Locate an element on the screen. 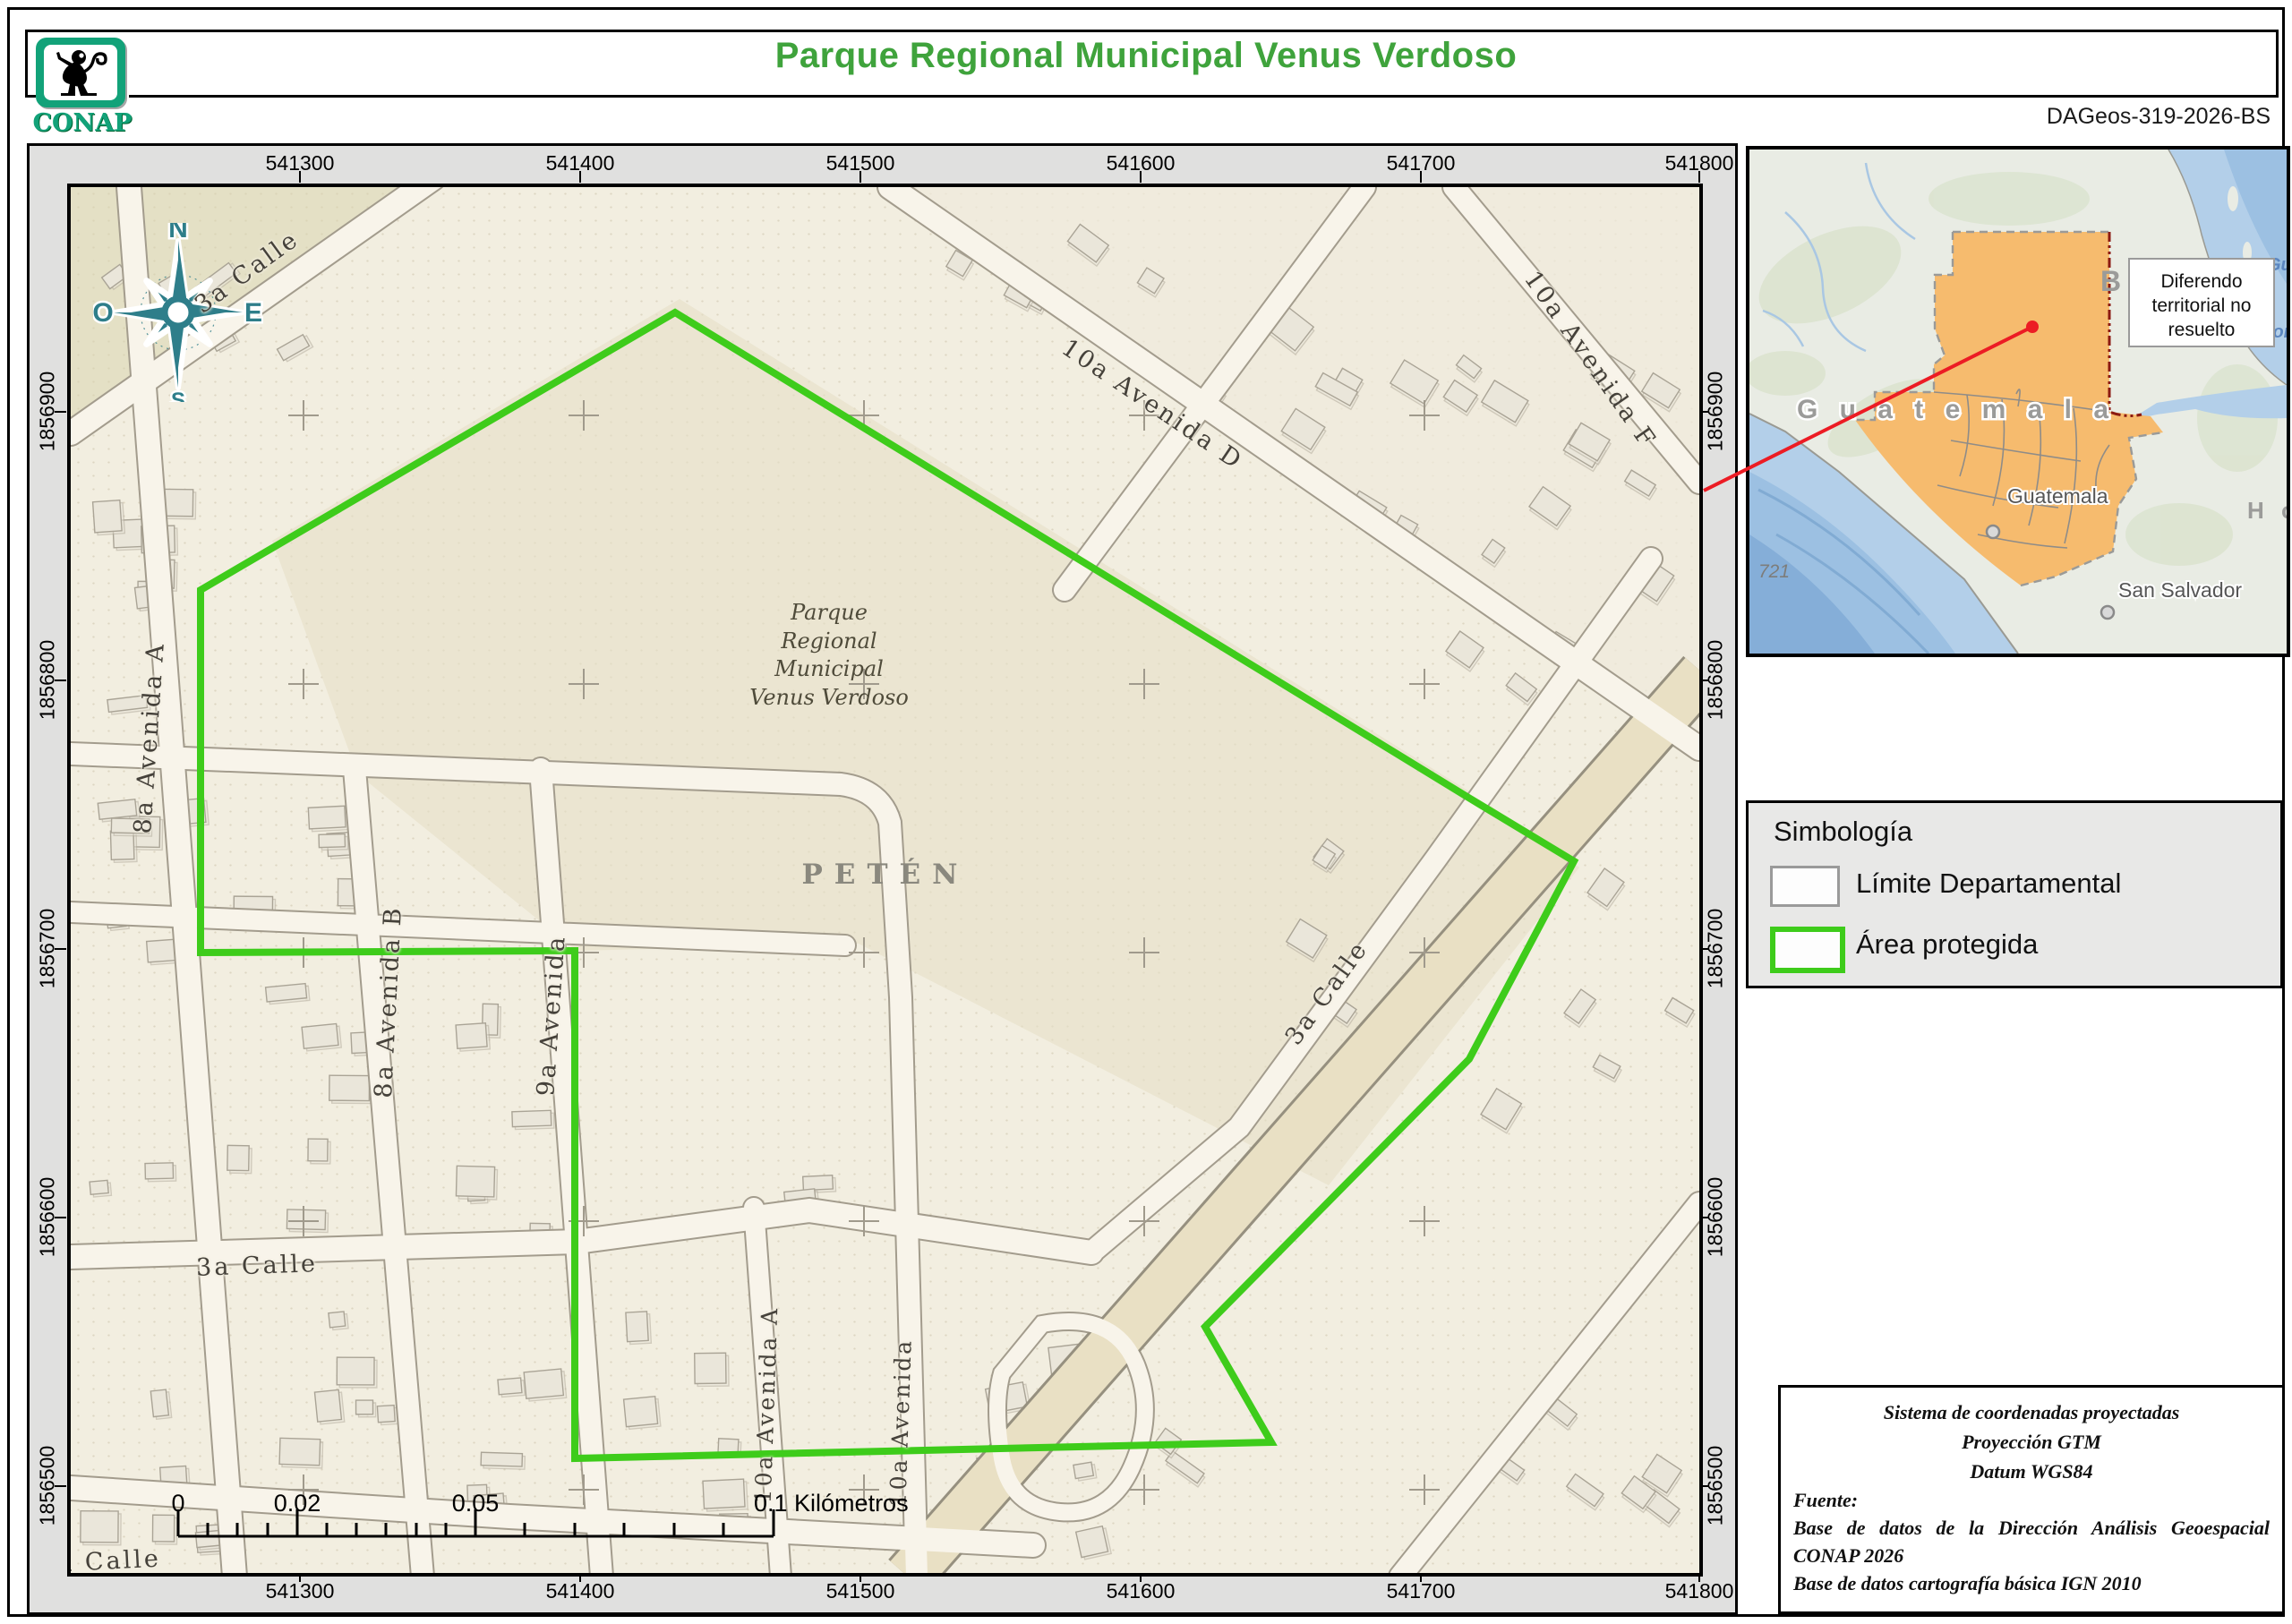 This screenshot has height=1624, width=2292. legend-title: Simbología is located at coordinates (1843, 831).